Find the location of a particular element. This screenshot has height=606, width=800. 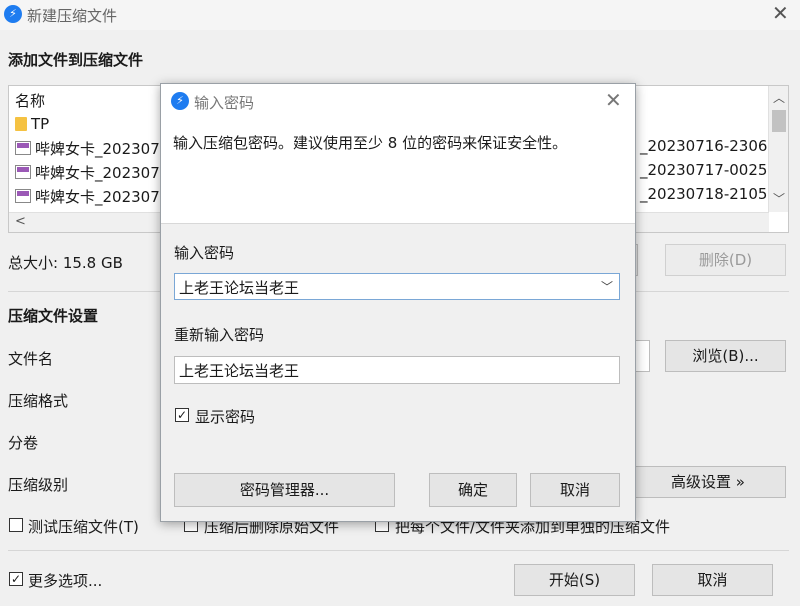

window-title: 新建压缩文件 is located at coordinates (72, 16).